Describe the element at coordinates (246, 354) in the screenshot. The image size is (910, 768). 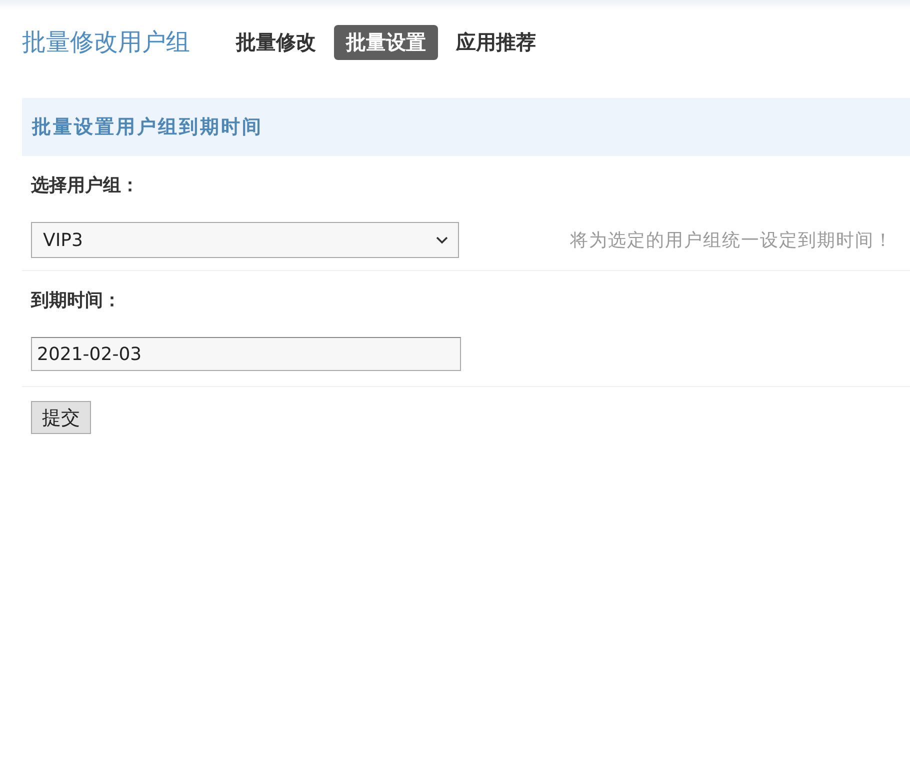
I see `date-field: 2021-02-03` at that location.